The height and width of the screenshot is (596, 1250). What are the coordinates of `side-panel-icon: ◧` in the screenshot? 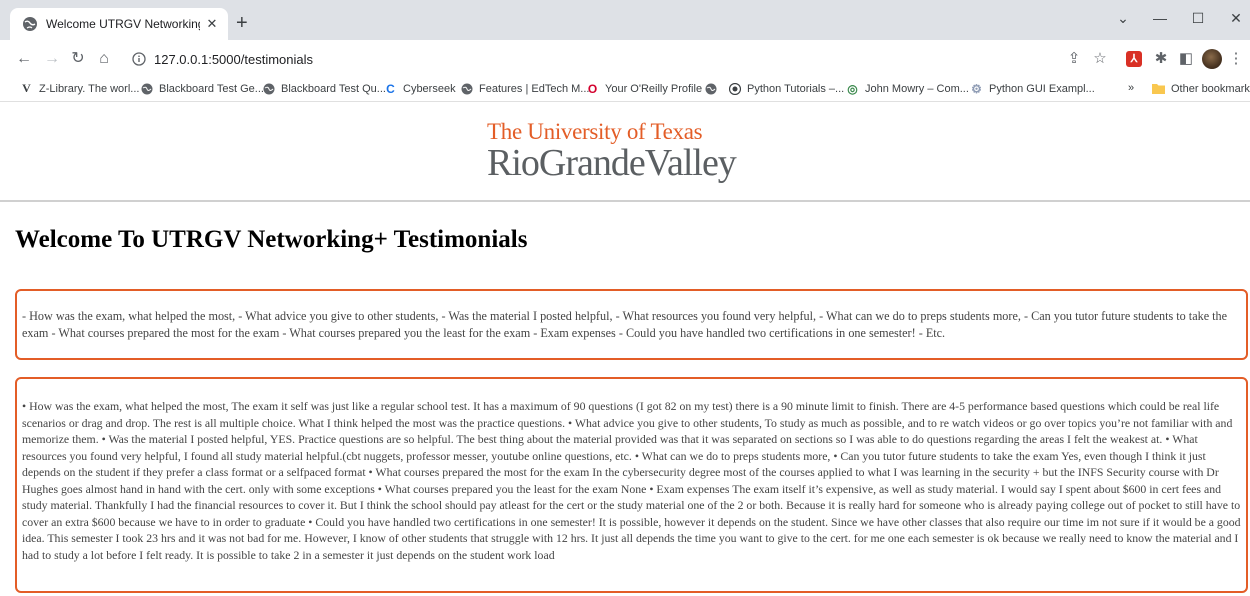 It's located at (1186, 59).